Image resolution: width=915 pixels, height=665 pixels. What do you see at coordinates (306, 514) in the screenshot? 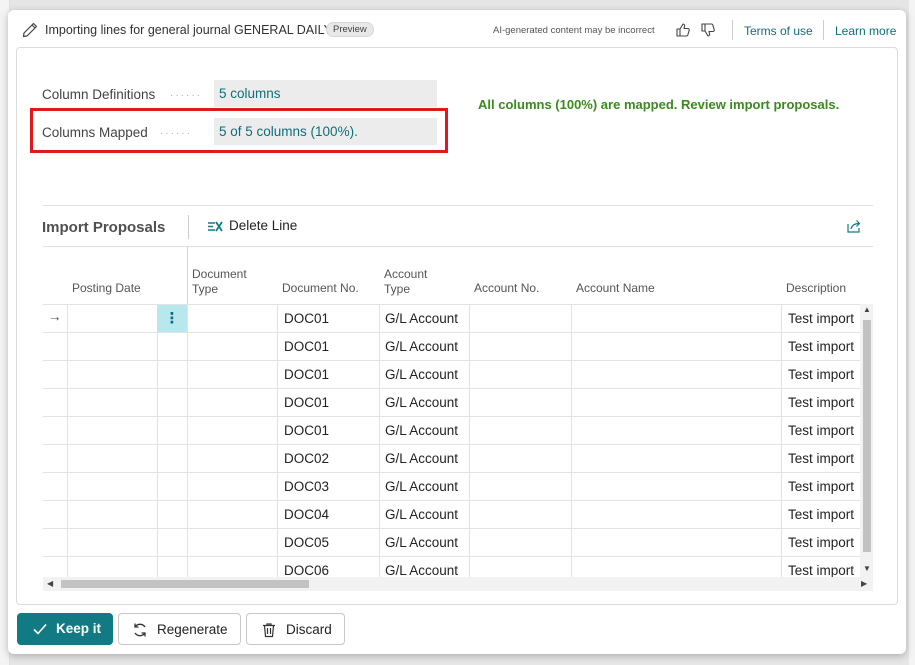
I see `cell-document-no: DOC04` at bounding box center [306, 514].